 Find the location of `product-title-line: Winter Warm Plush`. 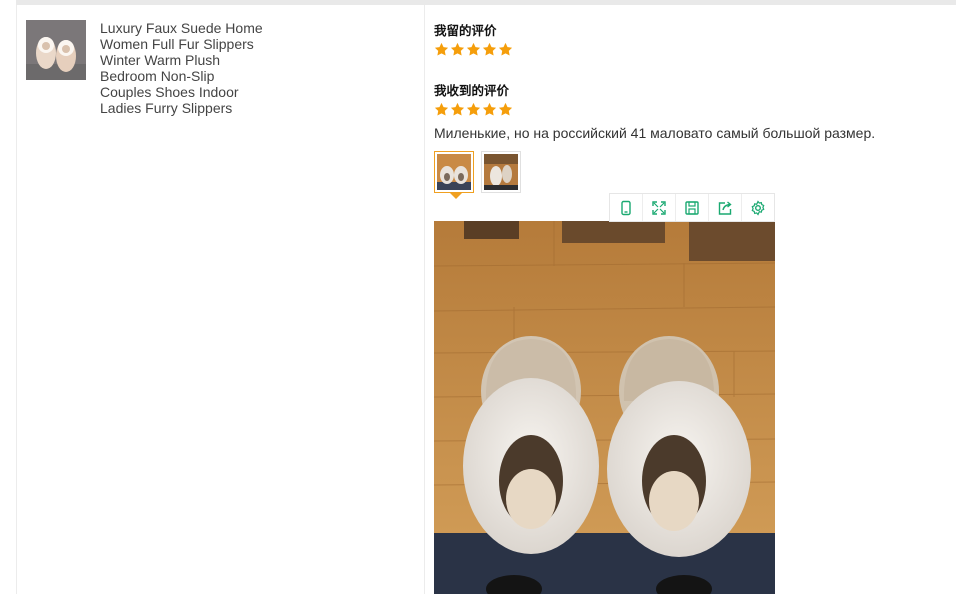

product-title-line: Winter Warm Plush is located at coordinates (250, 60).